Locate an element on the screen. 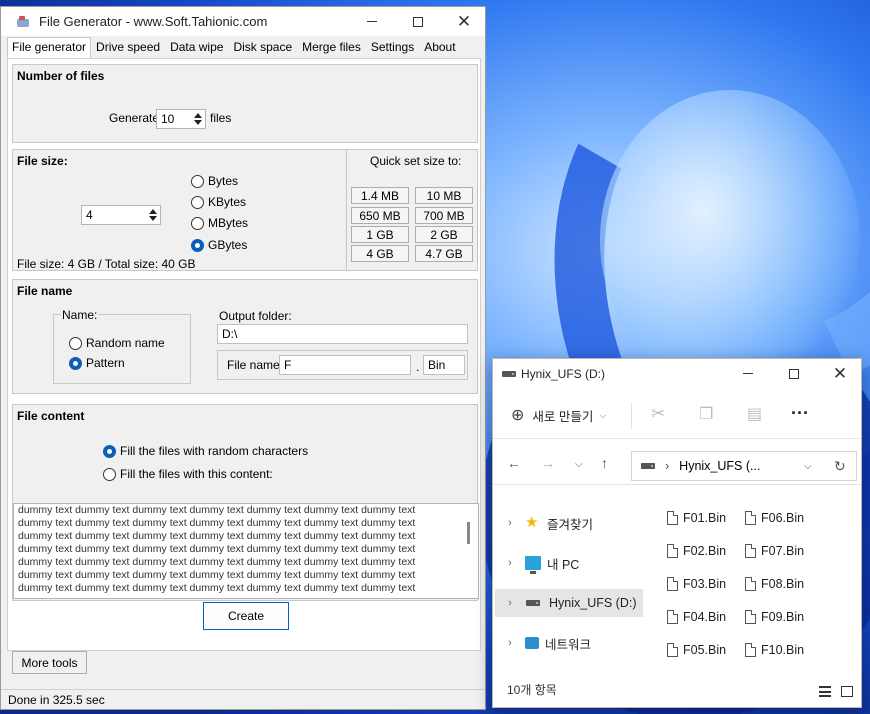 The image size is (870, 714). more-options-icon: ··· is located at coordinates (800, 413).